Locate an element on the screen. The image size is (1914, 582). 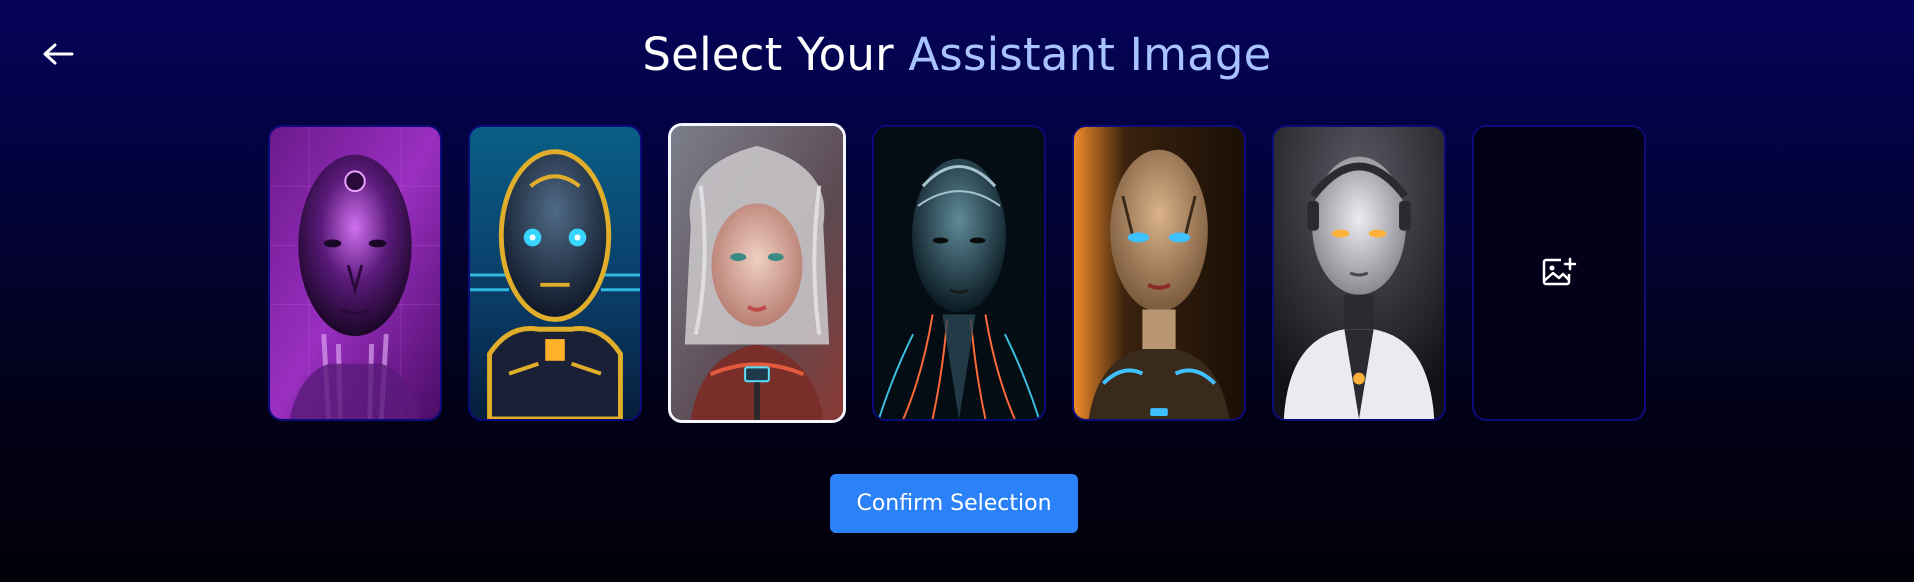
silver-haired-android-image is located at coordinates (757, 273).